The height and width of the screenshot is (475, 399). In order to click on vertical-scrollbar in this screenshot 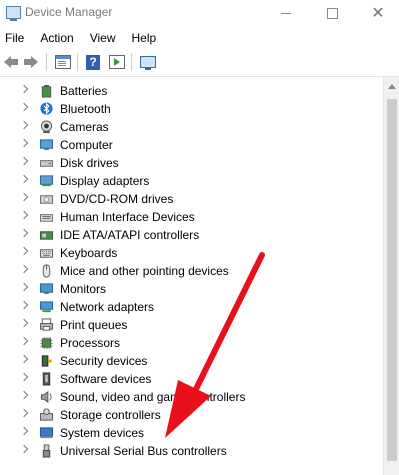, I will do `click(391, 276)`.